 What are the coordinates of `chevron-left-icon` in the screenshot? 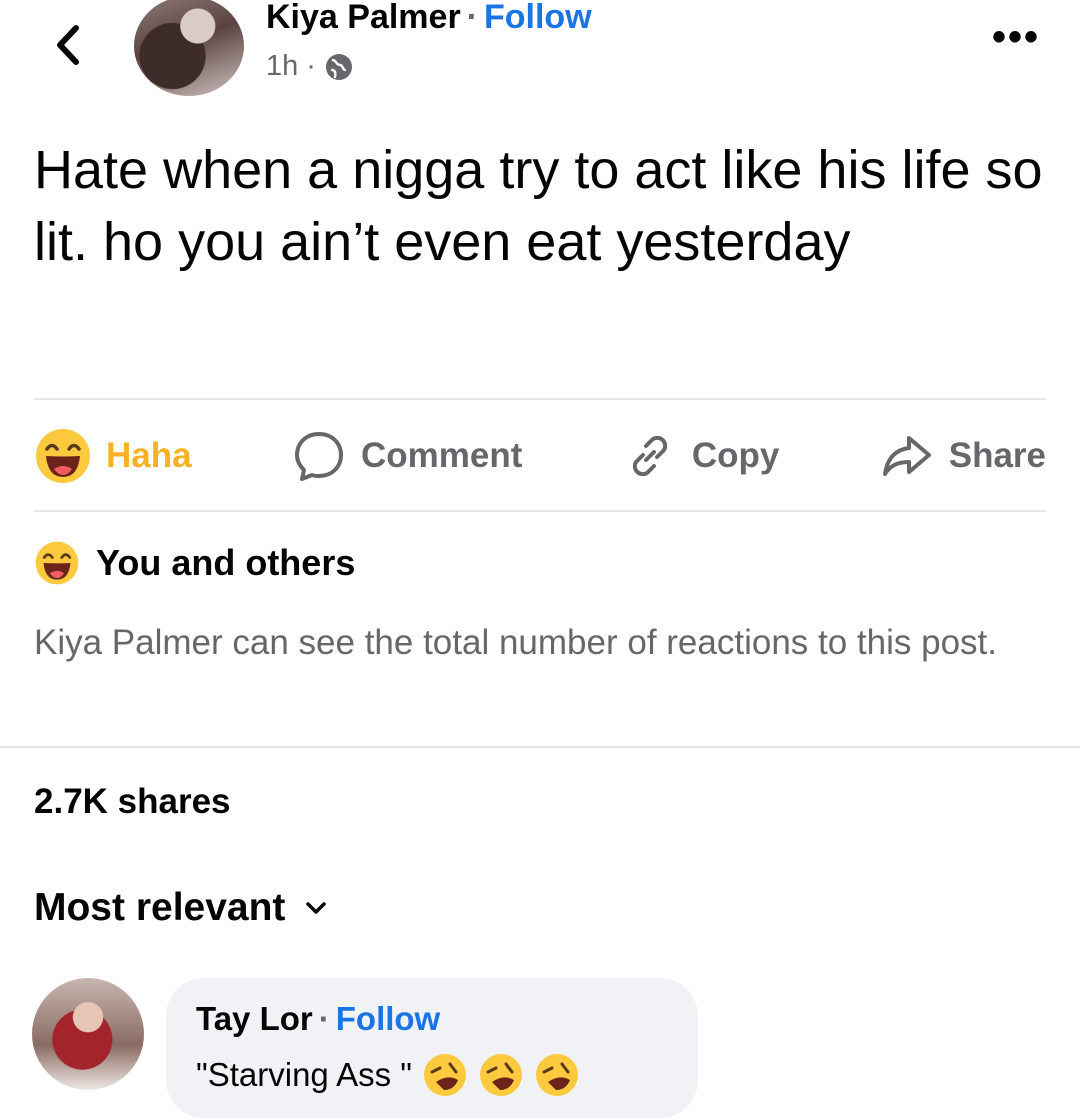 It's located at (68, 45).